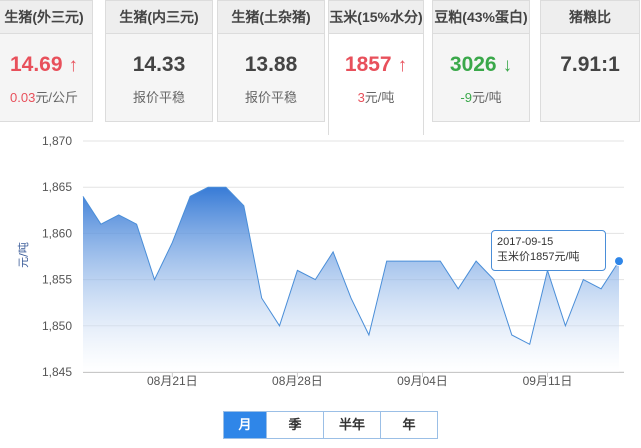 This screenshot has width=641, height=448. Describe the element at coordinates (159, 17) in the screenshot. I see `tab-title: 生猪(内三元)` at that location.